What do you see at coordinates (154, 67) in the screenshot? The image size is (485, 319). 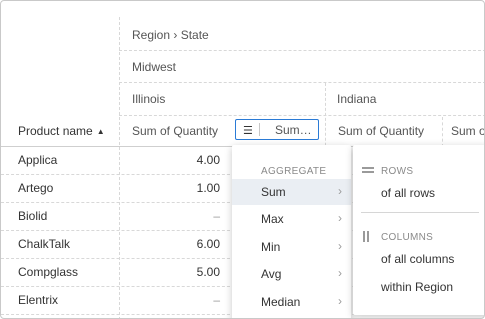 I see `region-header-midwest: Midwest` at bounding box center [154, 67].